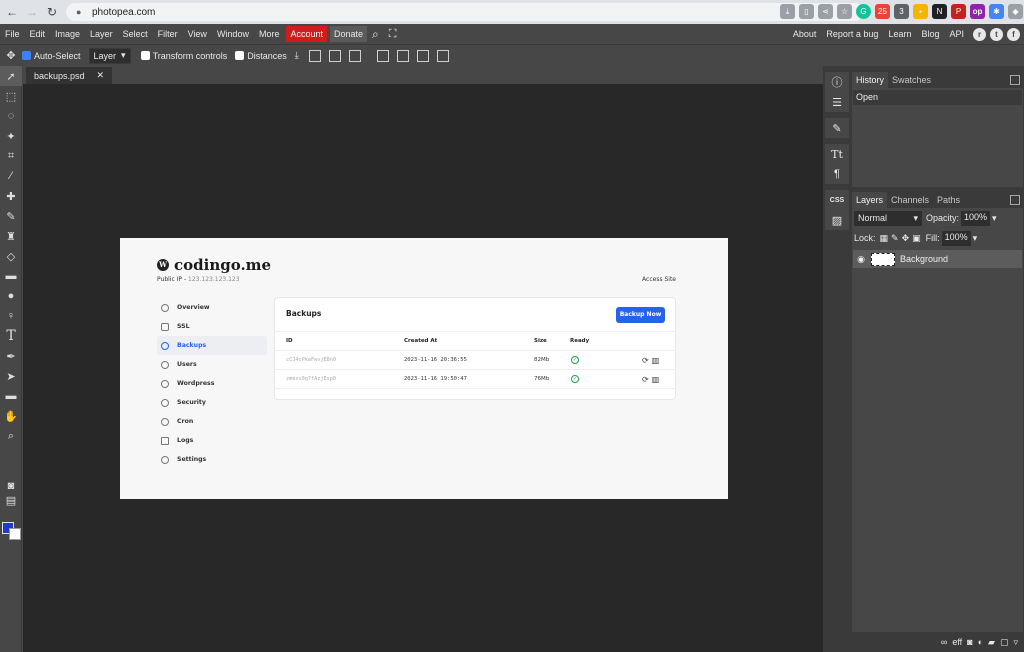 The width and height of the screenshot is (1024, 652). I want to click on blend-mode-select: Normal ▾, so click(888, 218).